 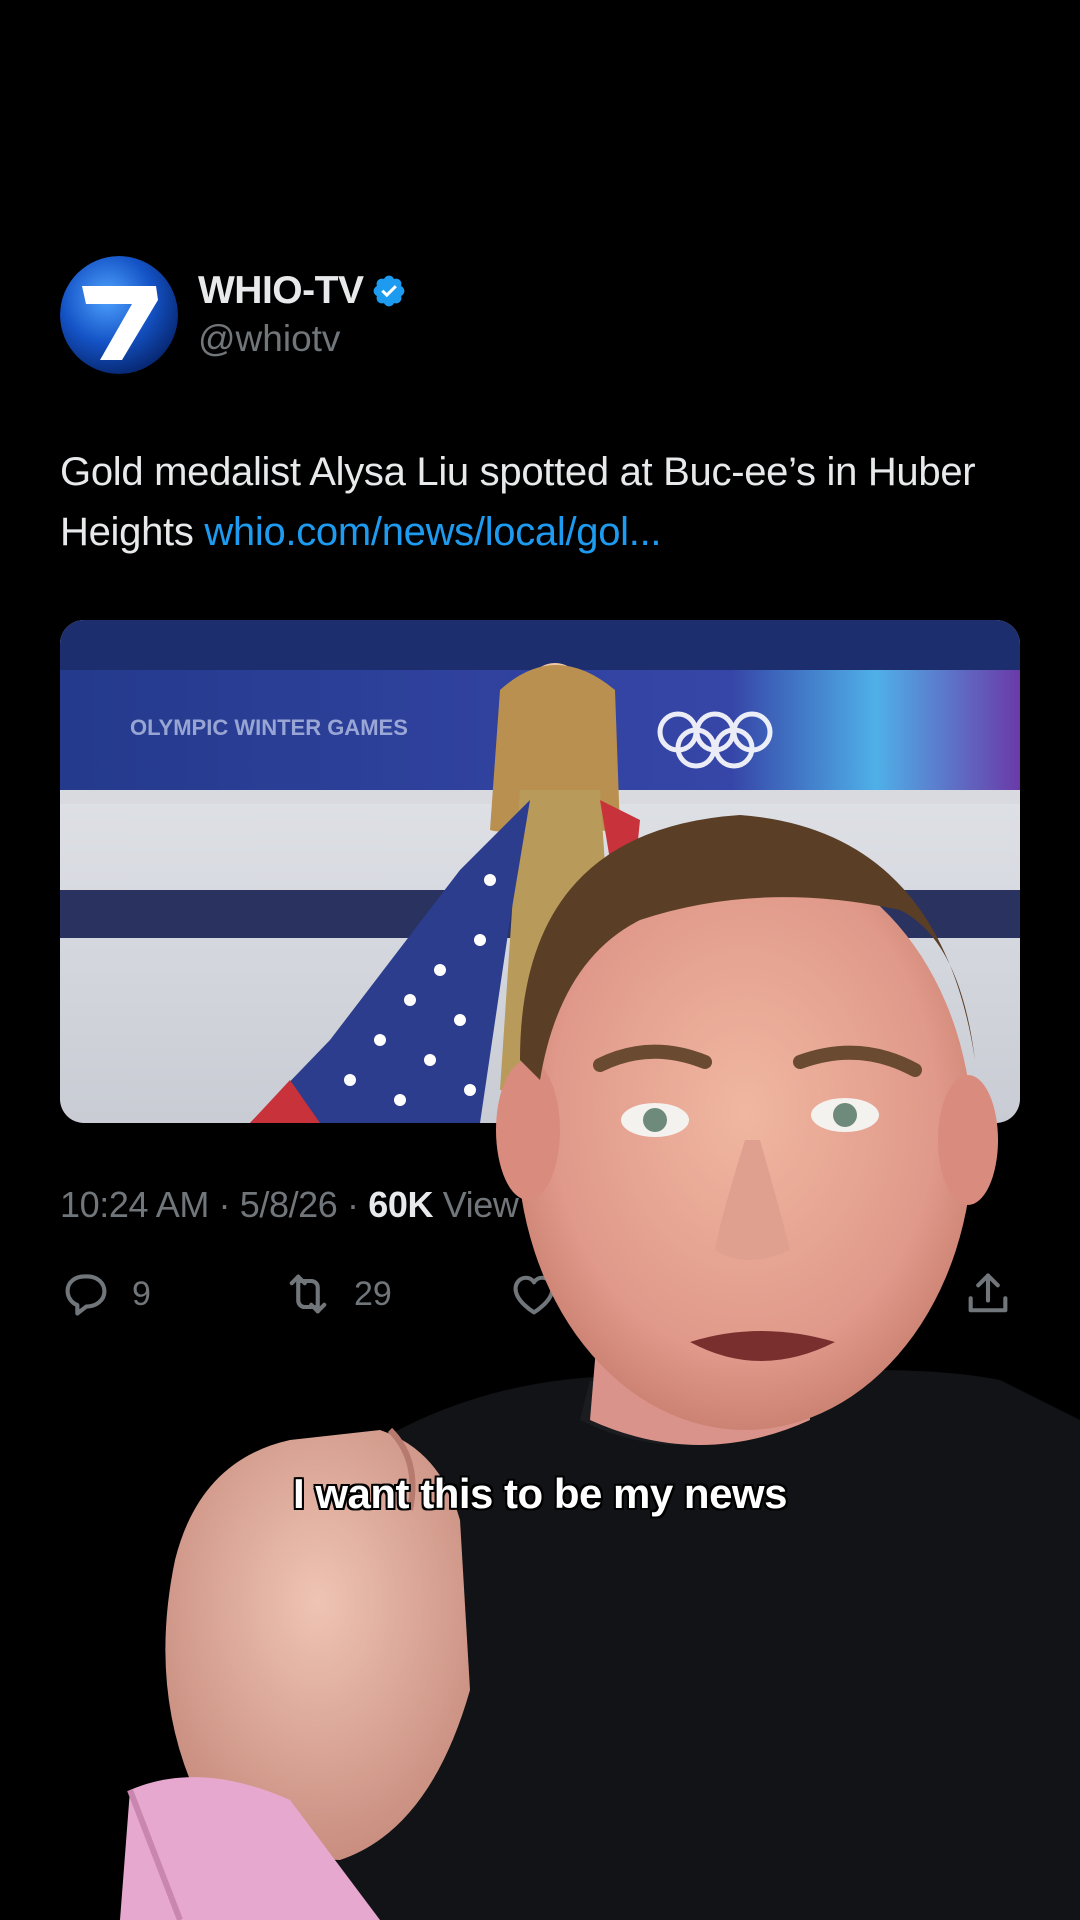 What do you see at coordinates (308, 1294) in the screenshot?
I see `repost-icon` at bounding box center [308, 1294].